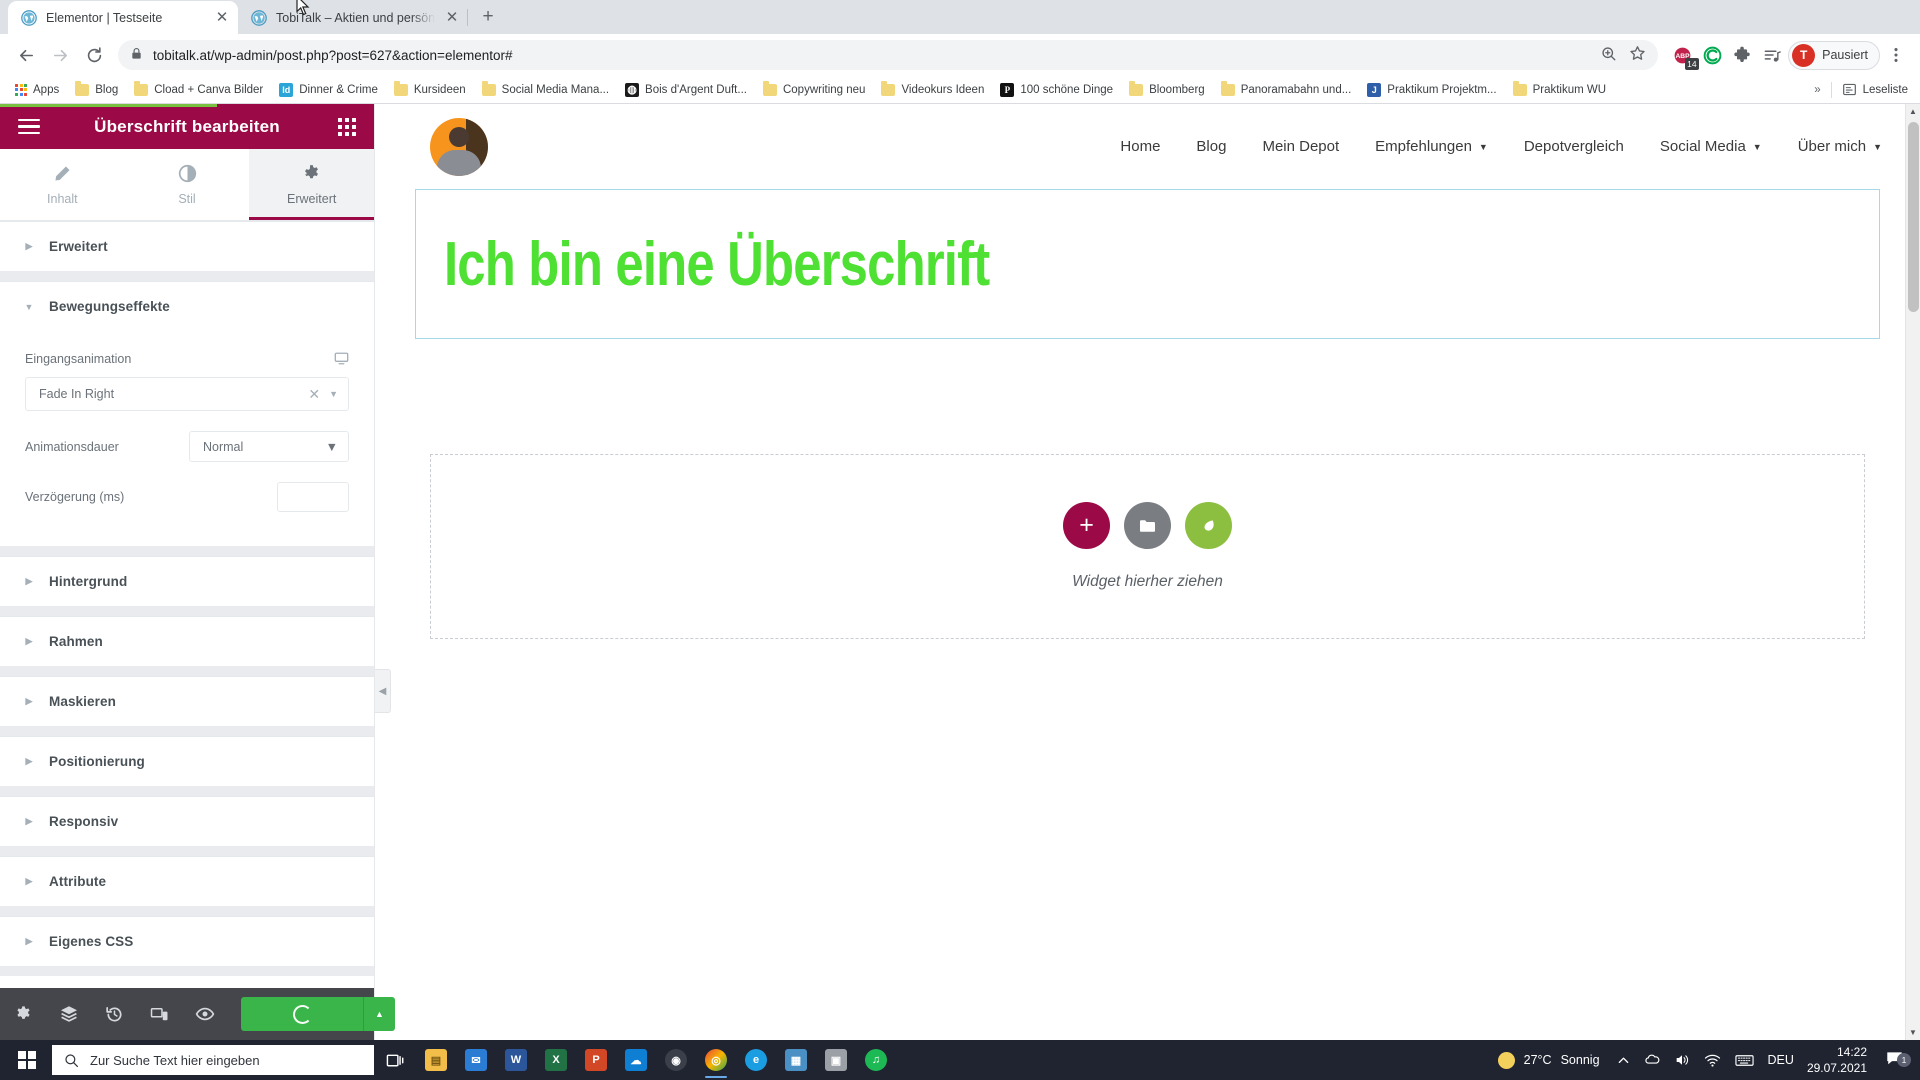 The image size is (1920, 1080). What do you see at coordinates (1875, 89) in the screenshot?
I see `reading-list-button: Leseliste` at bounding box center [1875, 89].